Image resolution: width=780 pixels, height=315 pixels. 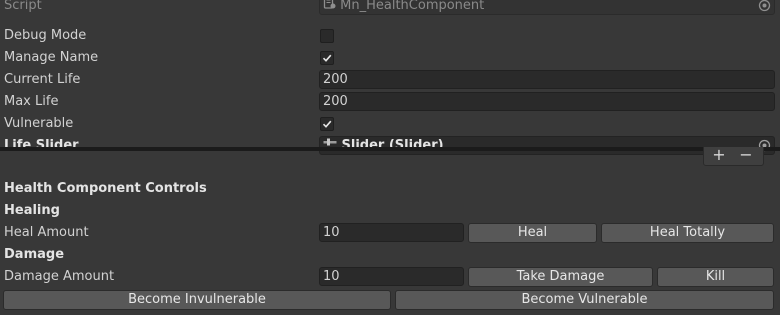 What do you see at coordinates (45, 35) in the screenshot?
I see `debug-mode-label: Debug Mode` at bounding box center [45, 35].